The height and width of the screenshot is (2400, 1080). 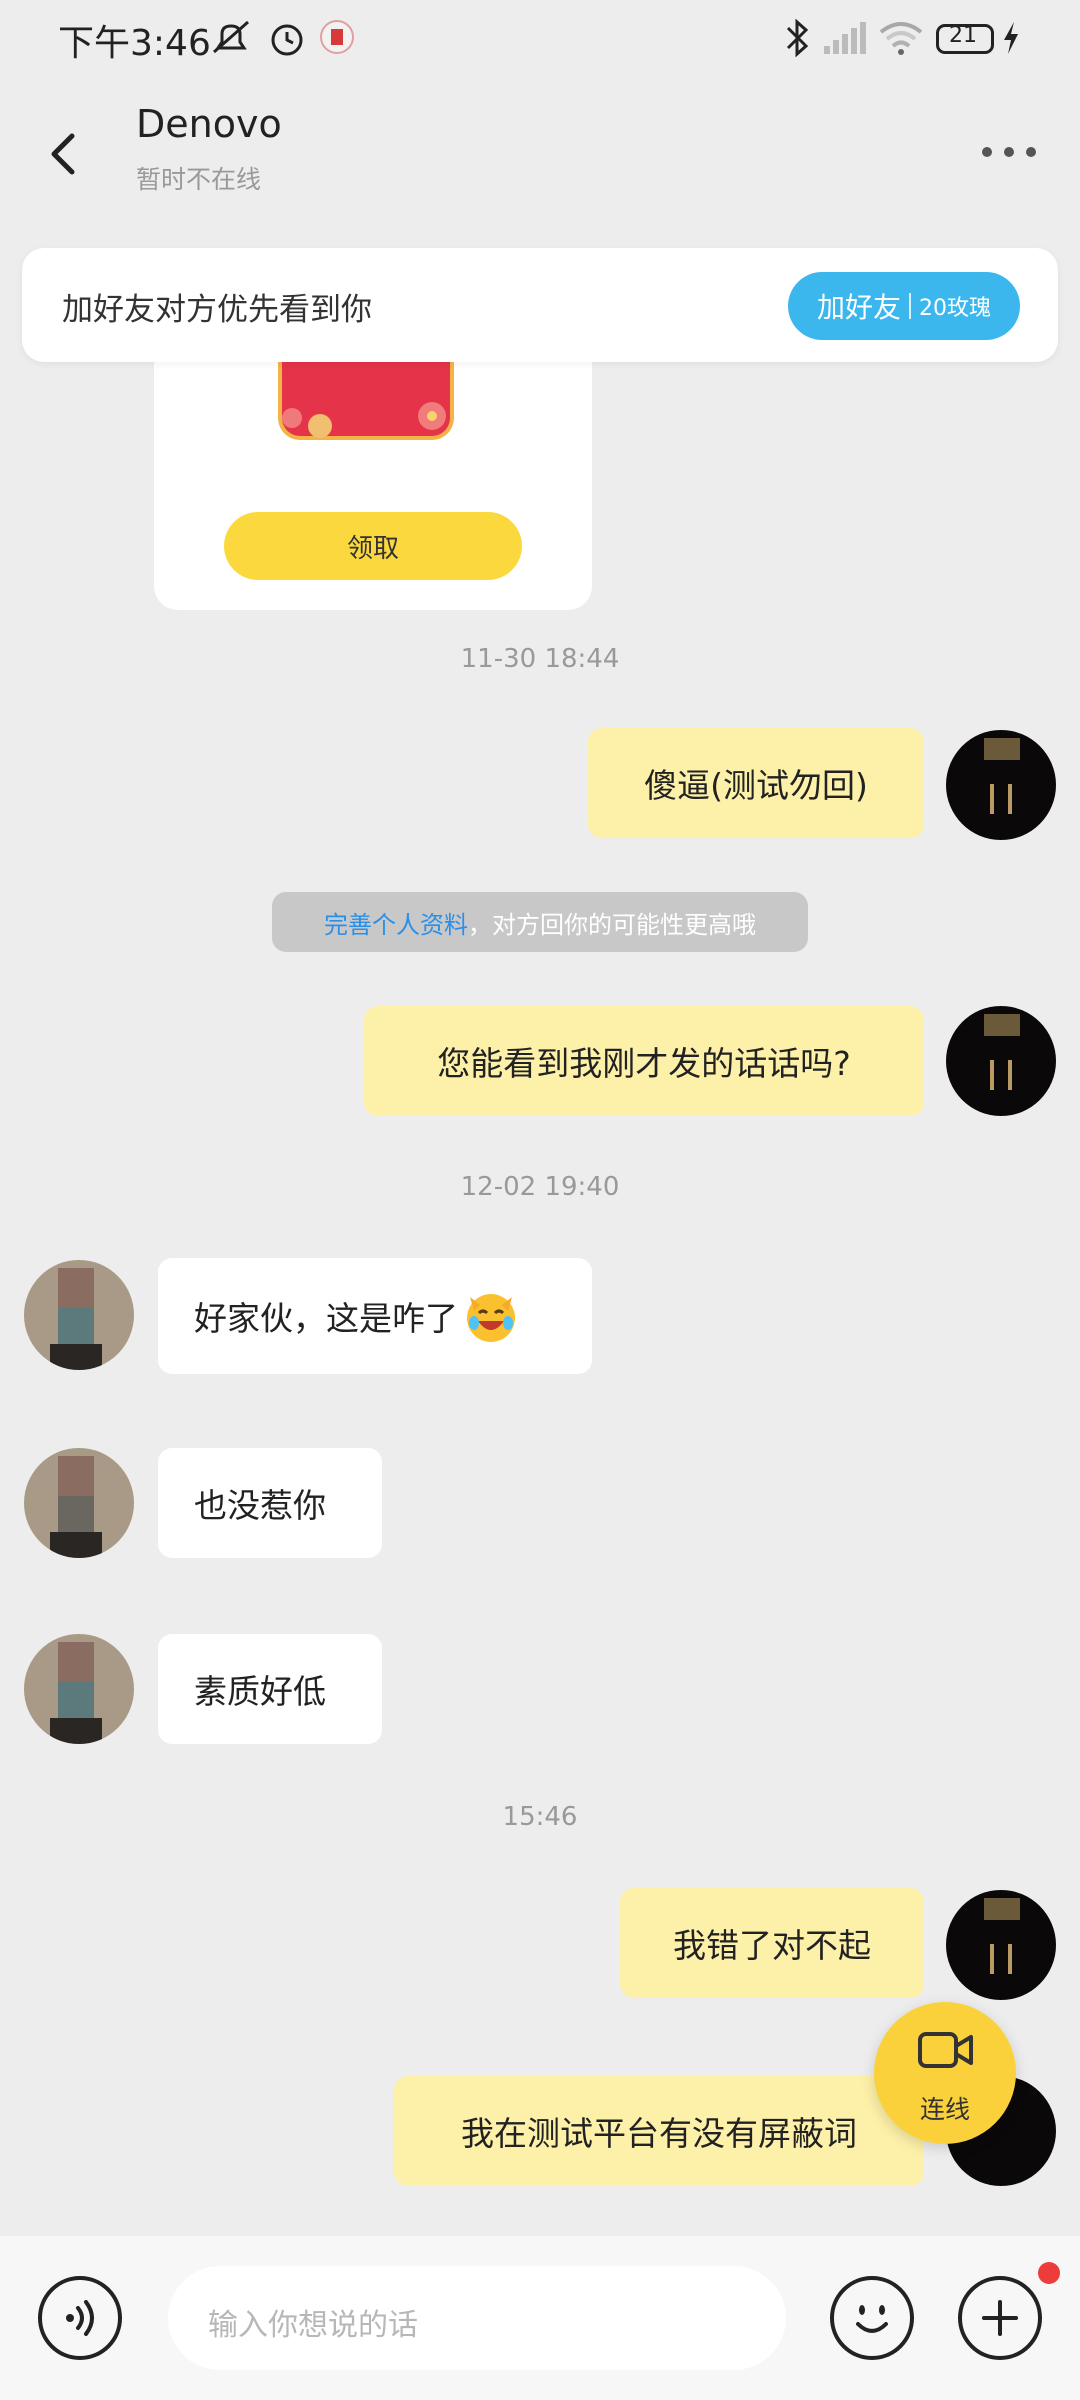 What do you see at coordinates (612, 924) in the screenshot?
I see `profile-tip-text: ，对方回你的可能性更高哦` at bounding box center [612, 924].